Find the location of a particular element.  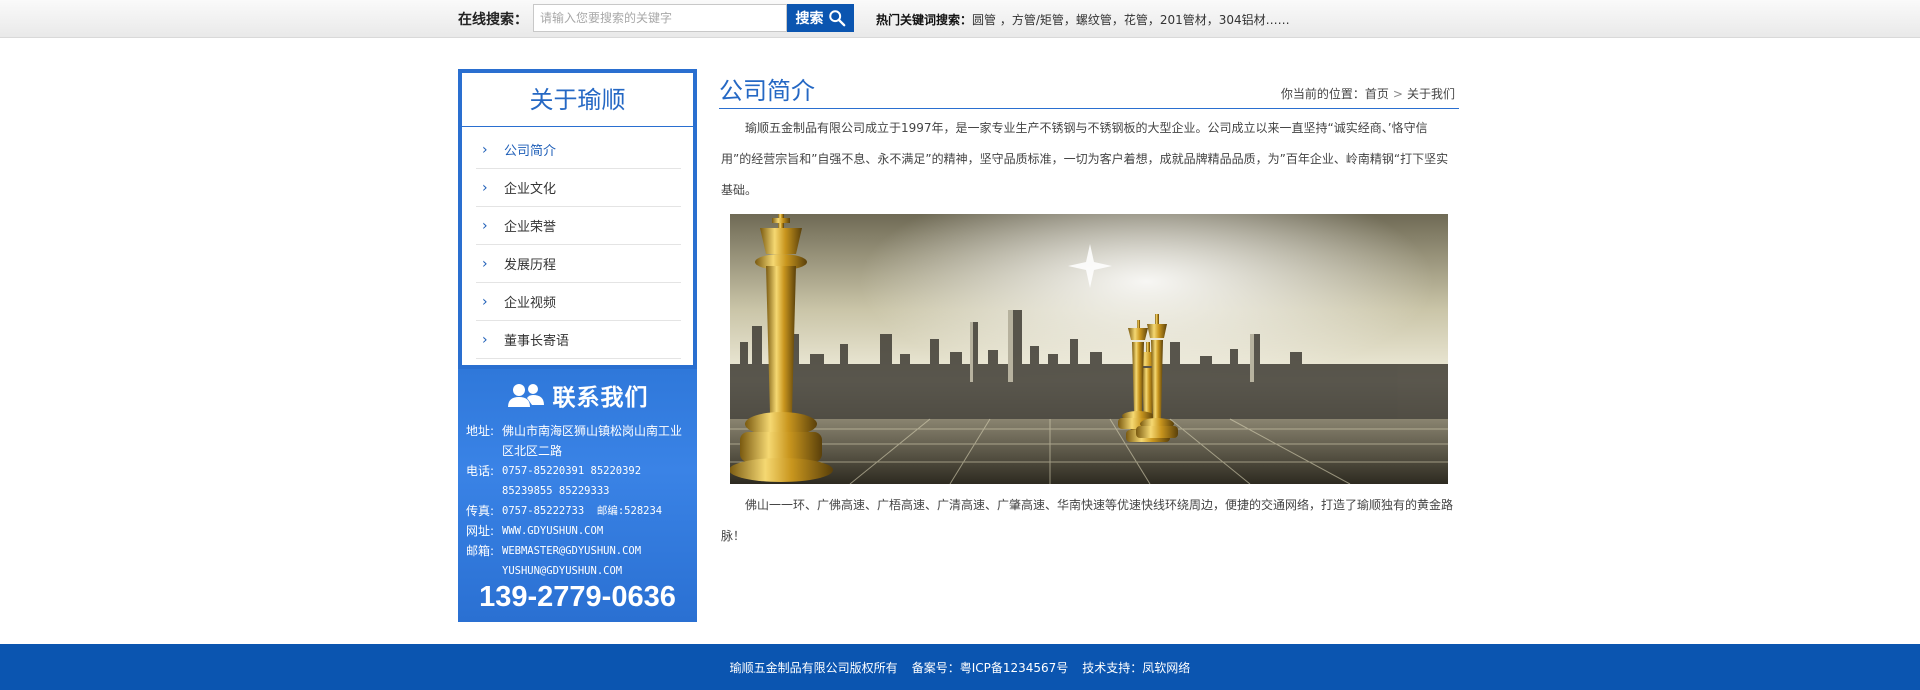

search-input is located at coordinates (660, 18).